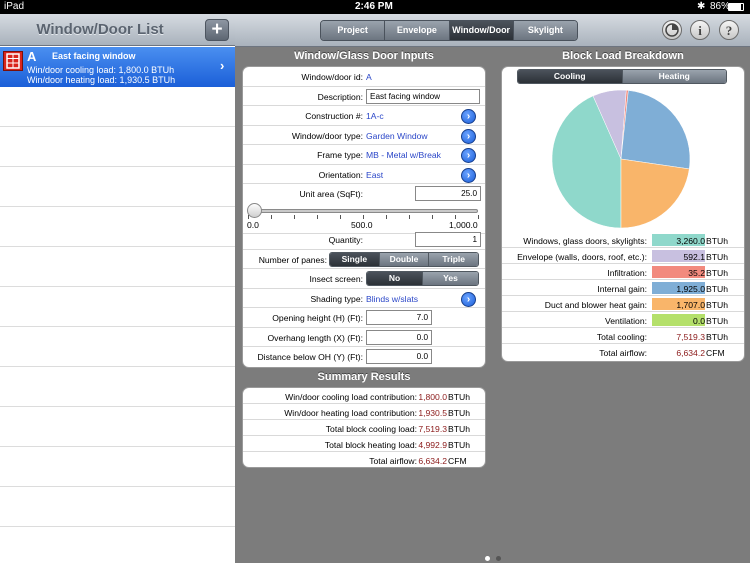  What do you see at coordinates (327, 135) in the screenshot?
I see `window-type-label: Window/door type:` at bounding box center [327, 135].